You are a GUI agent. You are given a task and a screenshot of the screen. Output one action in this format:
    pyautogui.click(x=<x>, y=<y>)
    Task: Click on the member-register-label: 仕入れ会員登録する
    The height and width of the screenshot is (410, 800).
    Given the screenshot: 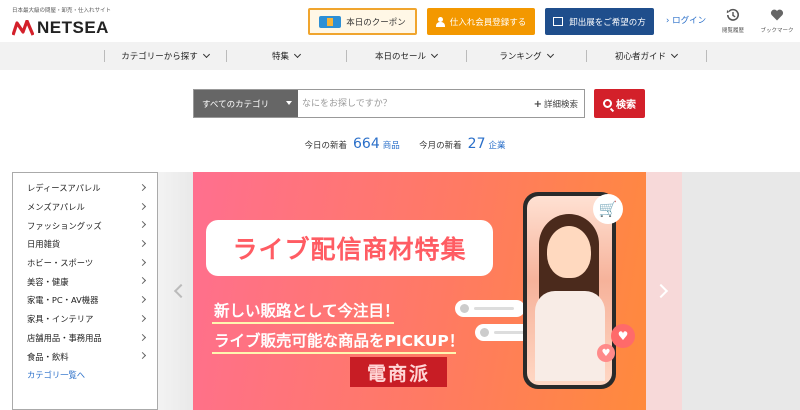 What is the action you would take?
    pyautogui.click(x=488, y=22)
    